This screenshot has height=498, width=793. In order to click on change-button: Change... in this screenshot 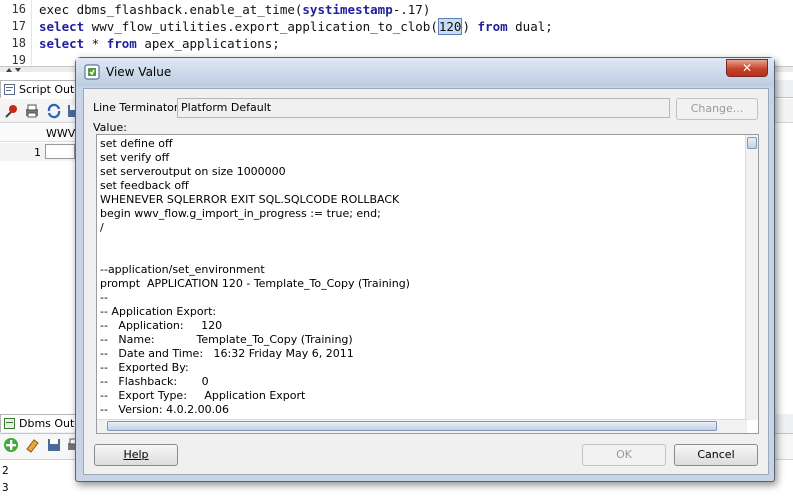, I will do `click(717, 109)`.